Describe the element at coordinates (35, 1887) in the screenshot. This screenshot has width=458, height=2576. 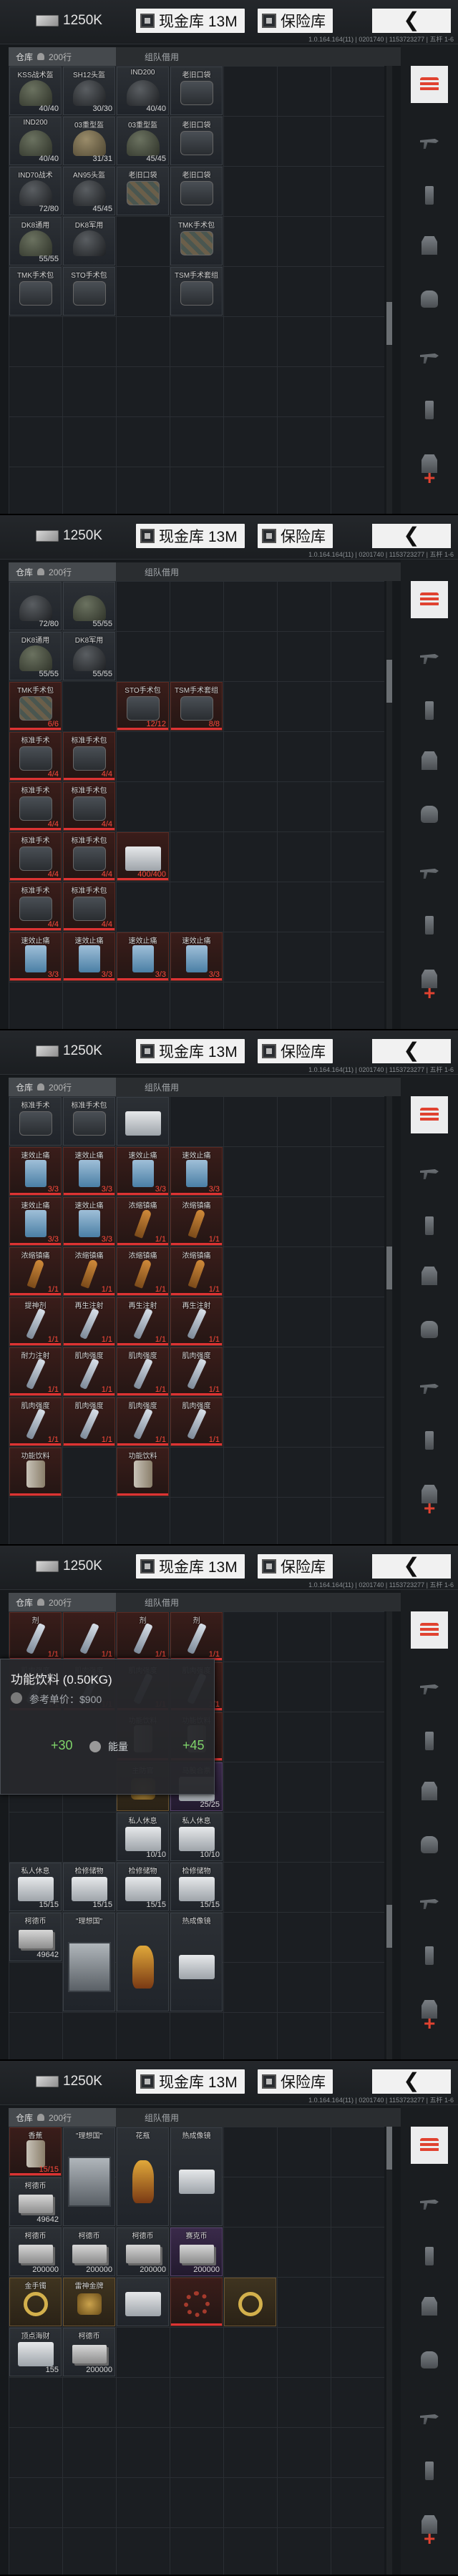
I see `item-slot: 私人休息 15/15` at that location.